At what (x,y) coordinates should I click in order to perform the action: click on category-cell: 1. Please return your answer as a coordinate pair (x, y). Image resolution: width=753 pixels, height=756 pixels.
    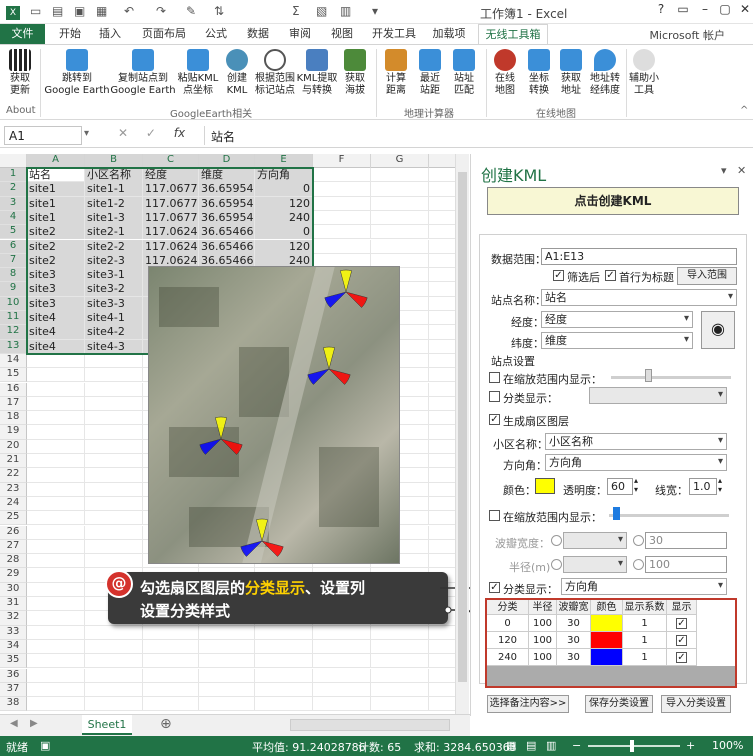
    Looking at the image, I should click on (645, 623).